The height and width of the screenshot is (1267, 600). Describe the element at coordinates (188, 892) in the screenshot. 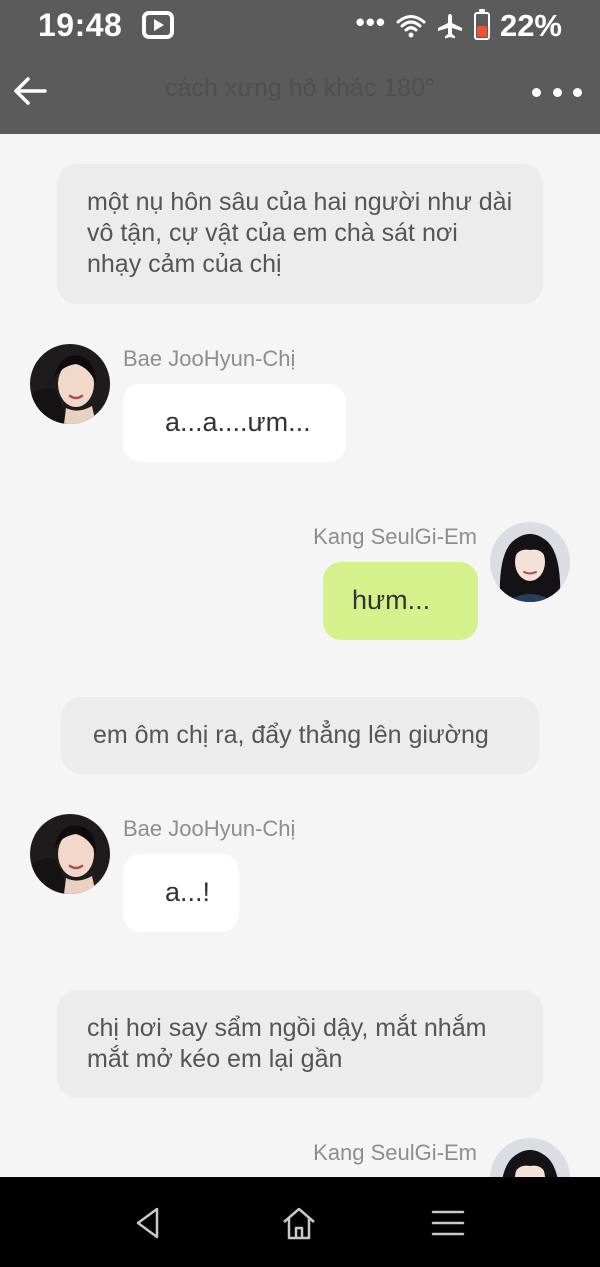

I see `message-text: a...!` at that location.